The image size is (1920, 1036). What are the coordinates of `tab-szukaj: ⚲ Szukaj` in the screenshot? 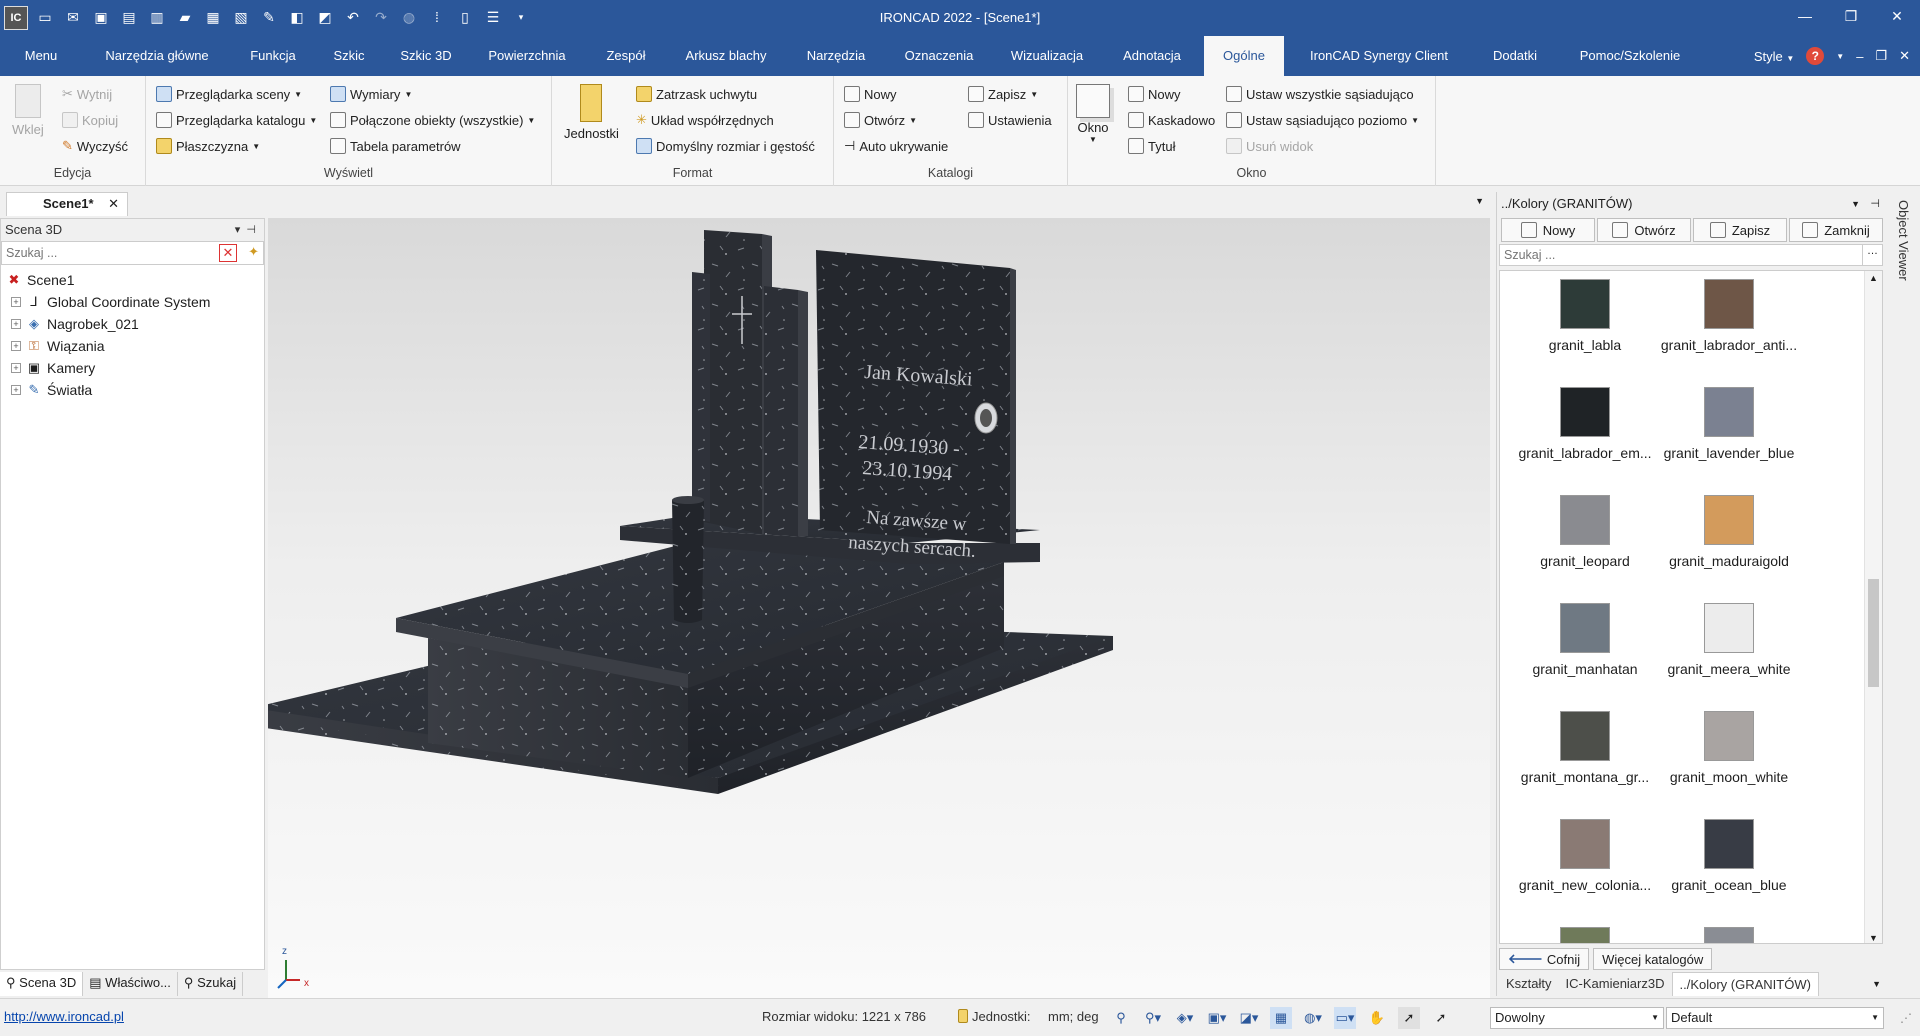 It's located at (211, 984).